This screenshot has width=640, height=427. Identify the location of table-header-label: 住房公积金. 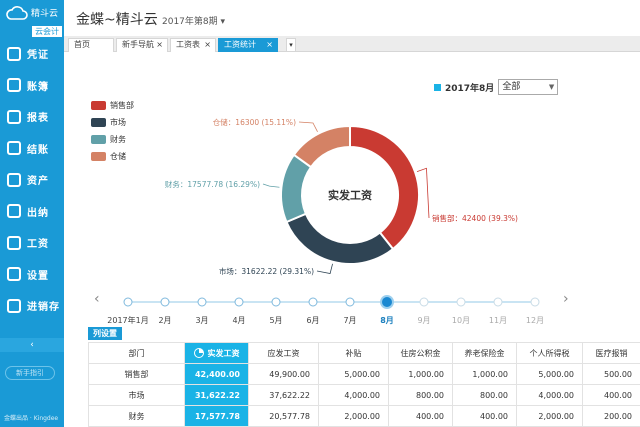
(420, 353).